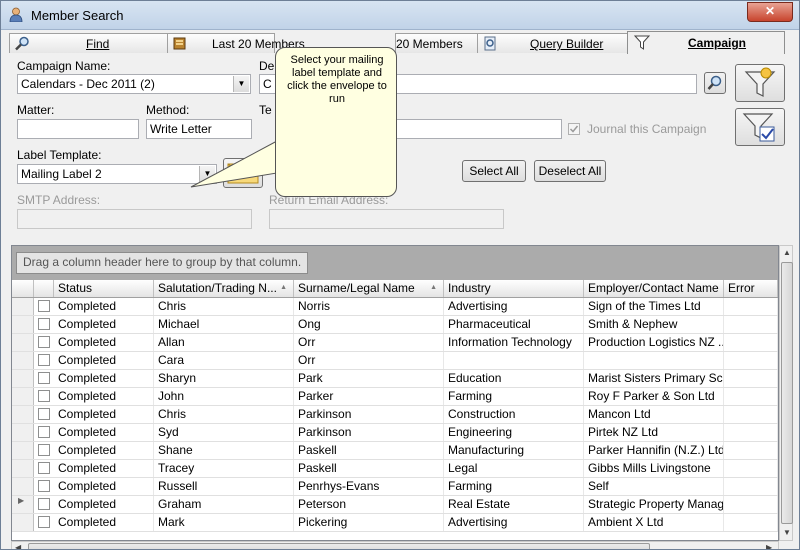 The width and height of the screenshot is (800, 550). I want to click on tab-last-20-members: Last 20 Members, so click(236, 43).